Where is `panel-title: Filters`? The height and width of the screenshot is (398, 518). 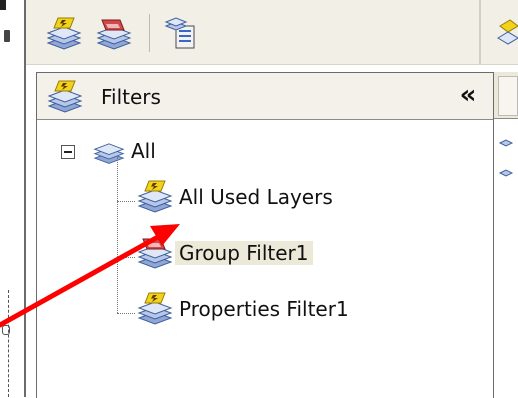
panel-title: Filters is located at coordinates (131, 97).